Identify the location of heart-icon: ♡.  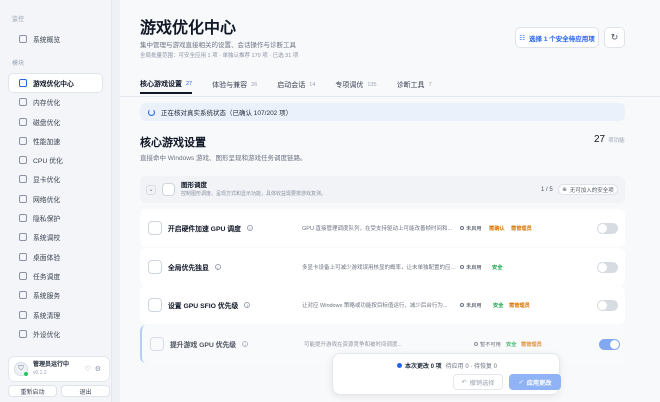
(89, 369).